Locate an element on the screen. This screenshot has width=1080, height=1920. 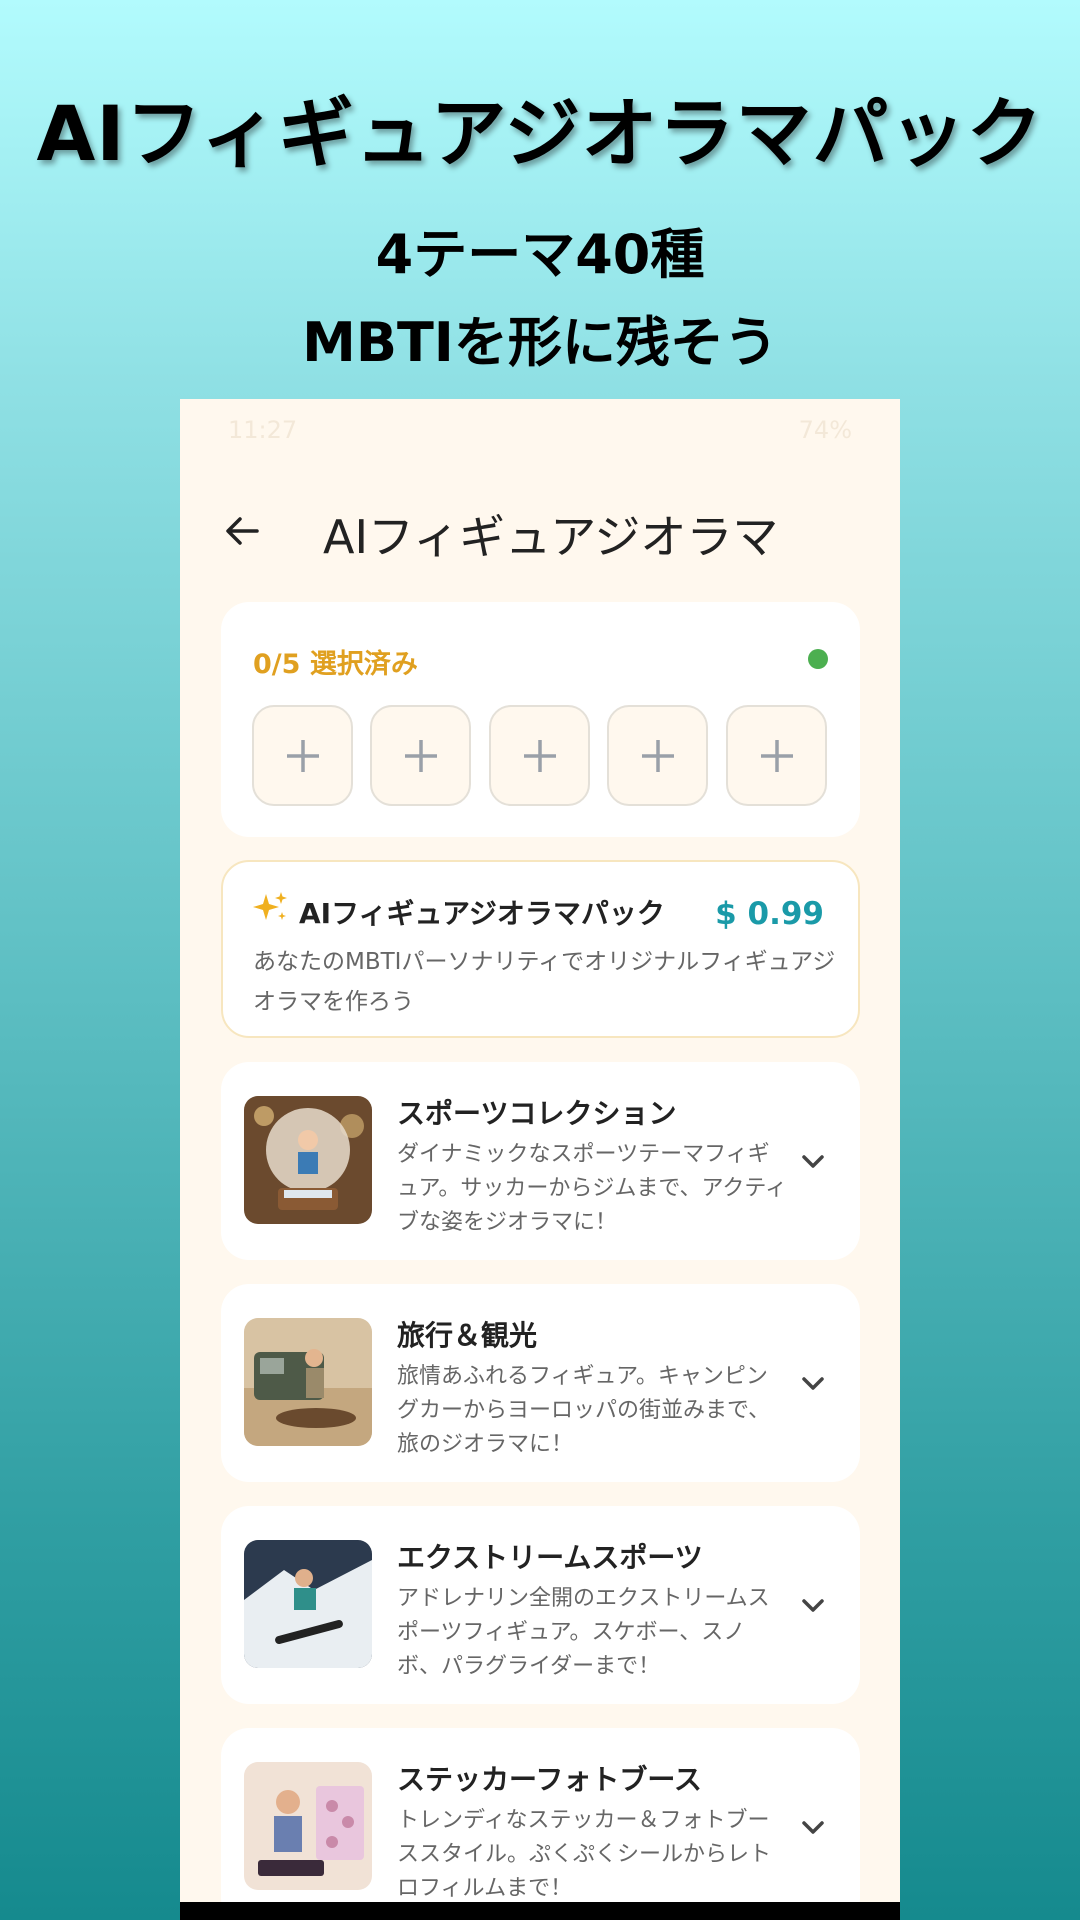
promo-subtitle-line1: 4テーマ40種 is located at coordinates (540, 254).